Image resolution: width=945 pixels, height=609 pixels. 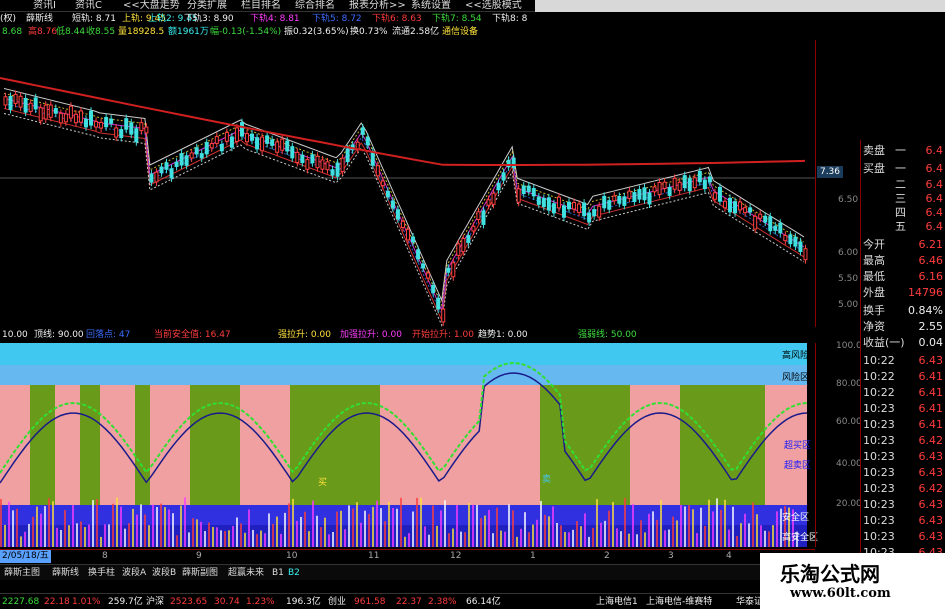 What do you see at coordinates (316, 32) in the screenshot?
I see `quote-amplitude: 振0.32(3.65%)` at bounding box center [316, 32].